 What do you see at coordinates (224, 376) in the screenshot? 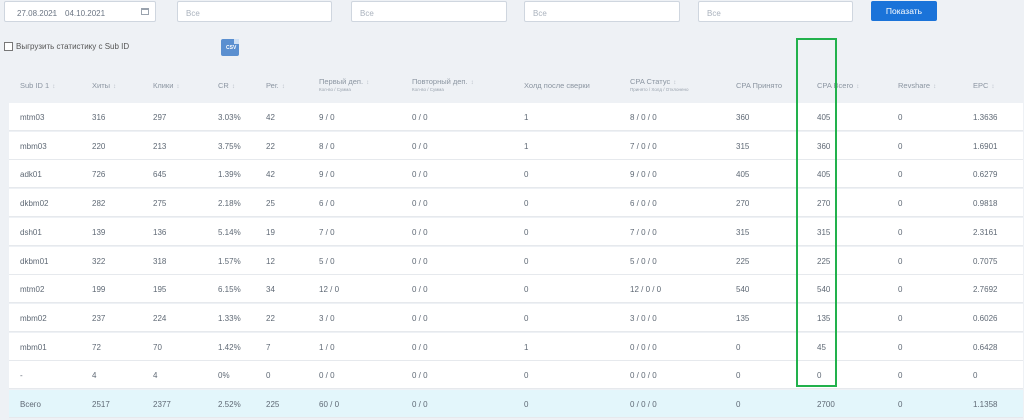
I see `table-cell: 0%` at bounding box center [224, 376].